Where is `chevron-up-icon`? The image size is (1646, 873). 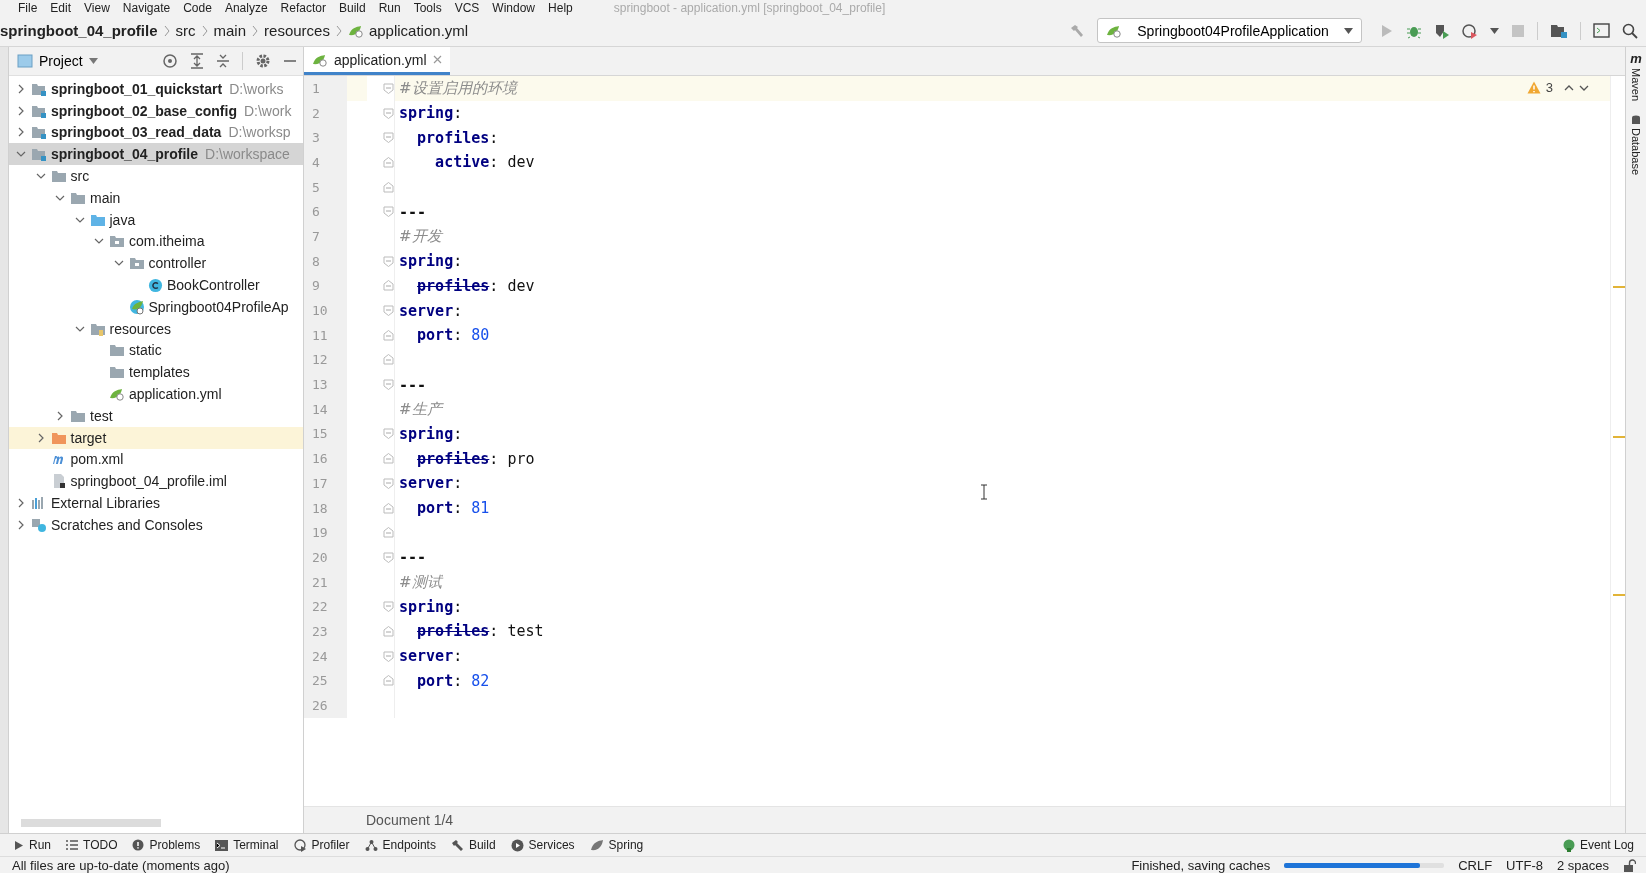
chevron-up-icon is located at coordinates (1569, 87).